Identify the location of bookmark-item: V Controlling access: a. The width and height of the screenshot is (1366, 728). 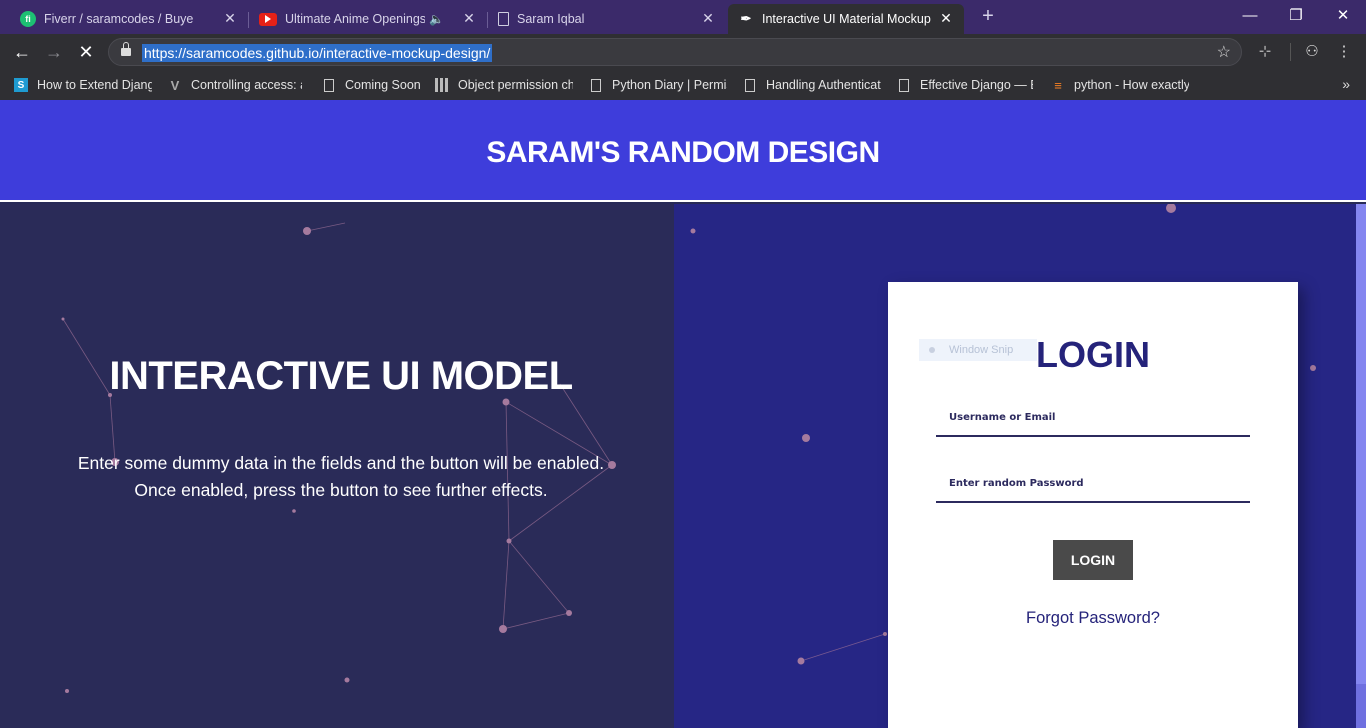
(235, 85).